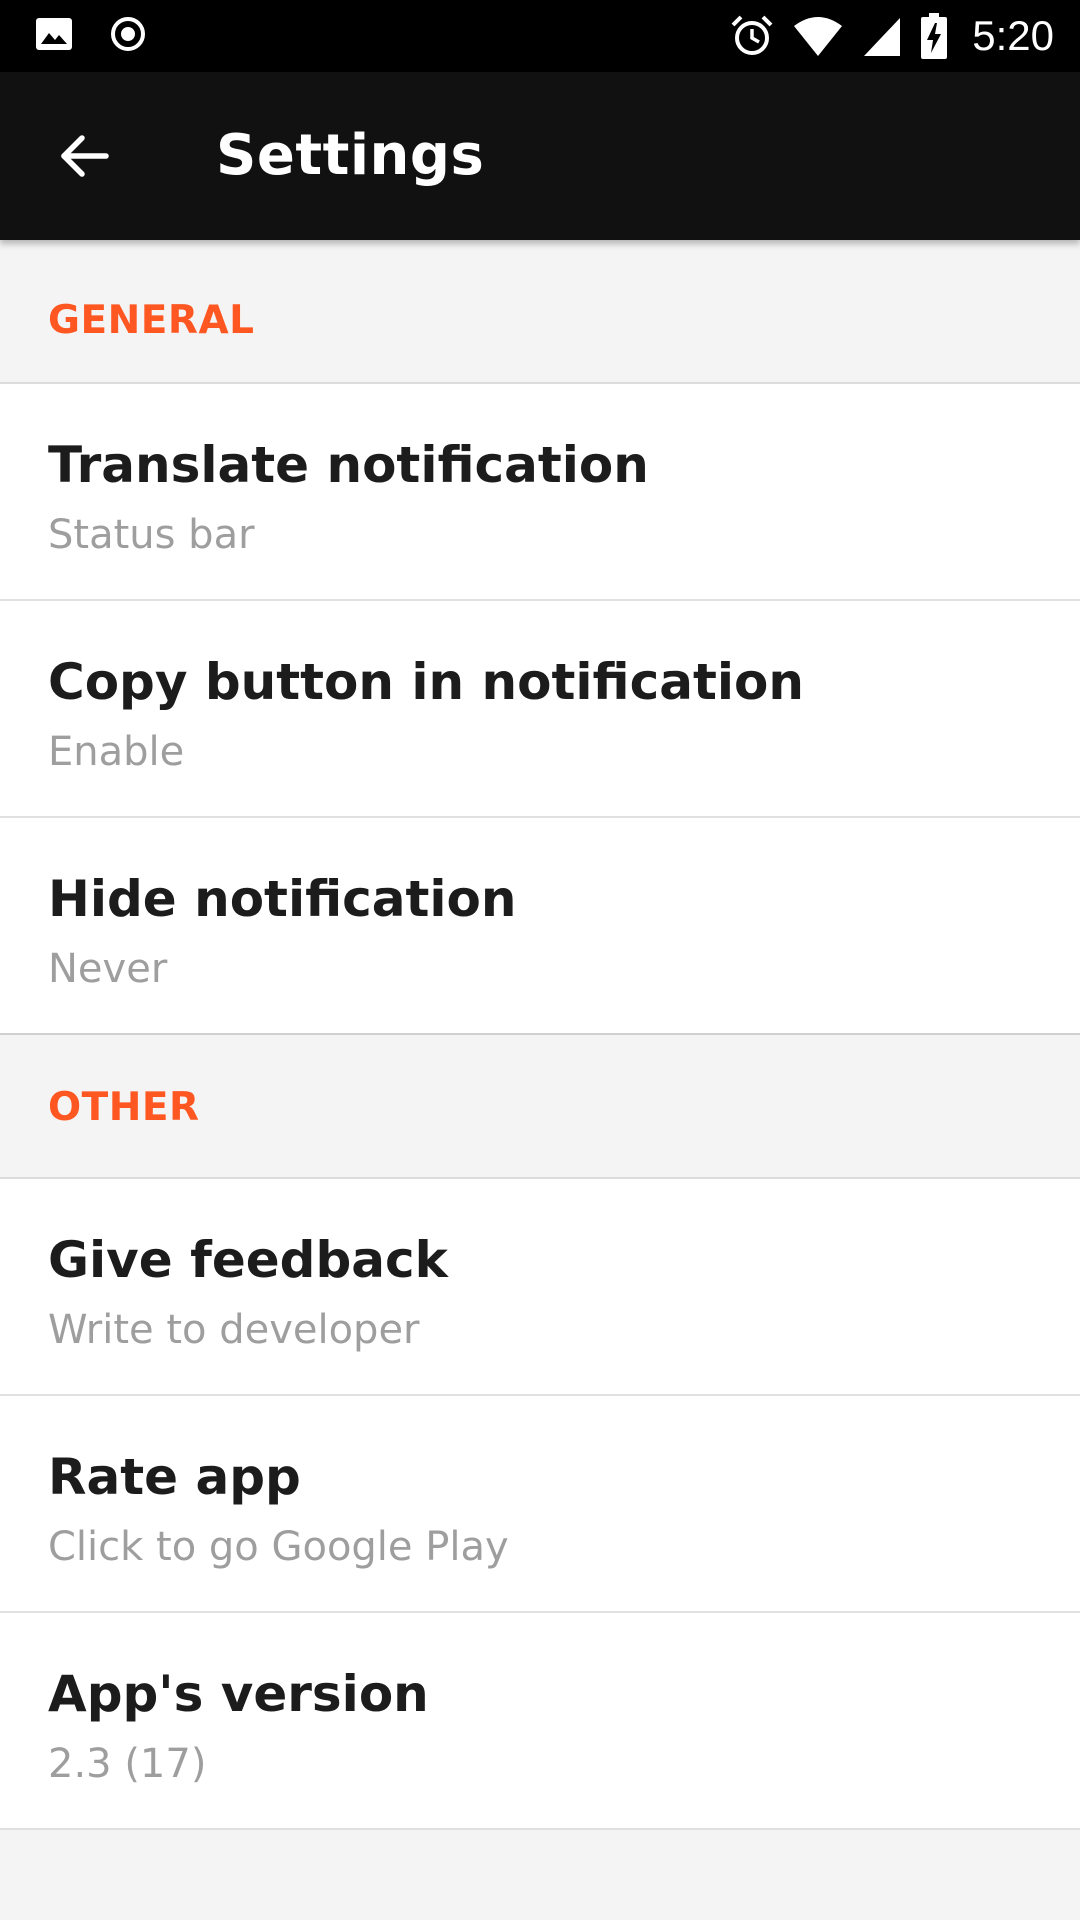 This screenshot has width=1080, height=1920. I want to click on pref-rate-app: Rate app Click to go Google Play, so click(540, 1504).